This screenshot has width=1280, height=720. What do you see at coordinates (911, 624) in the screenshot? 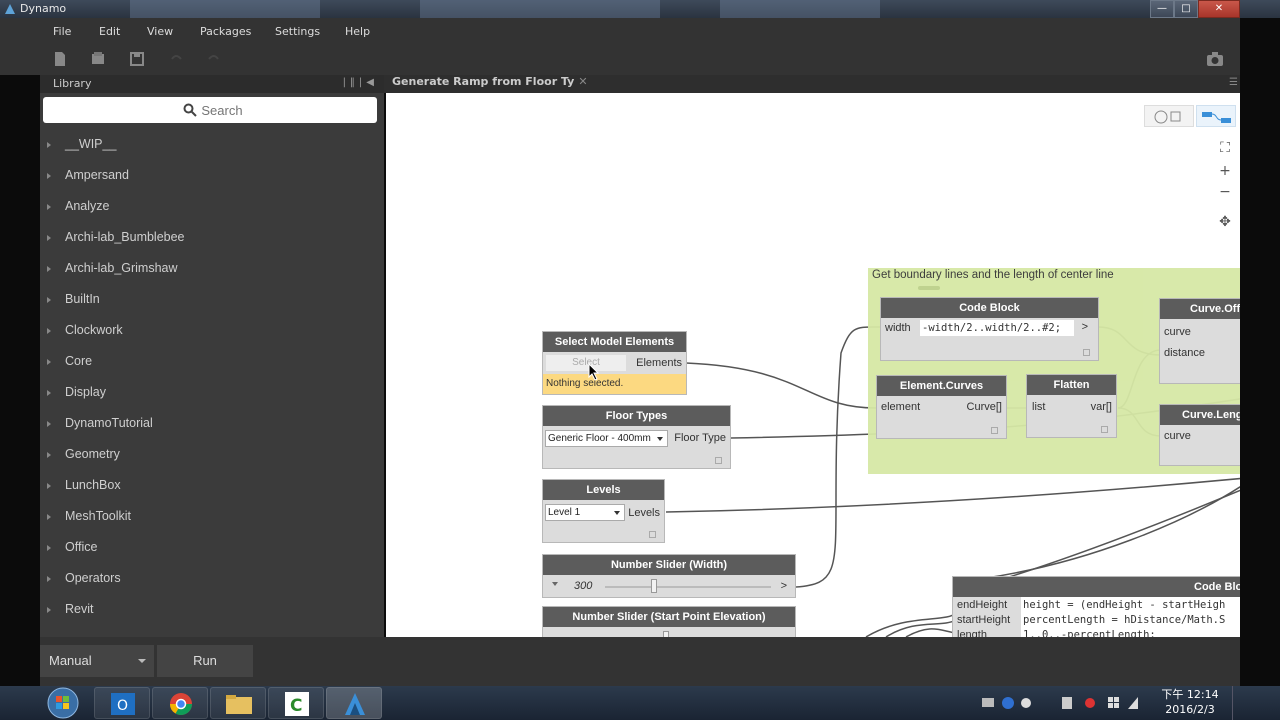
I see `wire` at bounding box center [911, 624].